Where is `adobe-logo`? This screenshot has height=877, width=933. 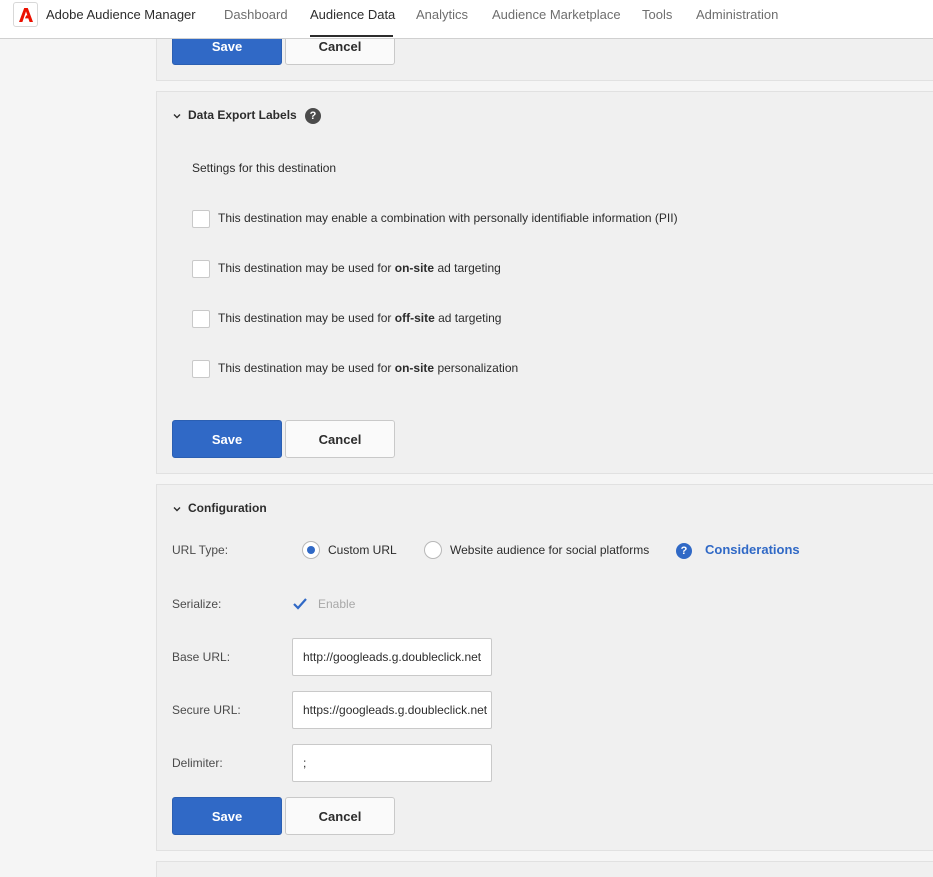
adobe-logo is located at coordinates (25, 14).